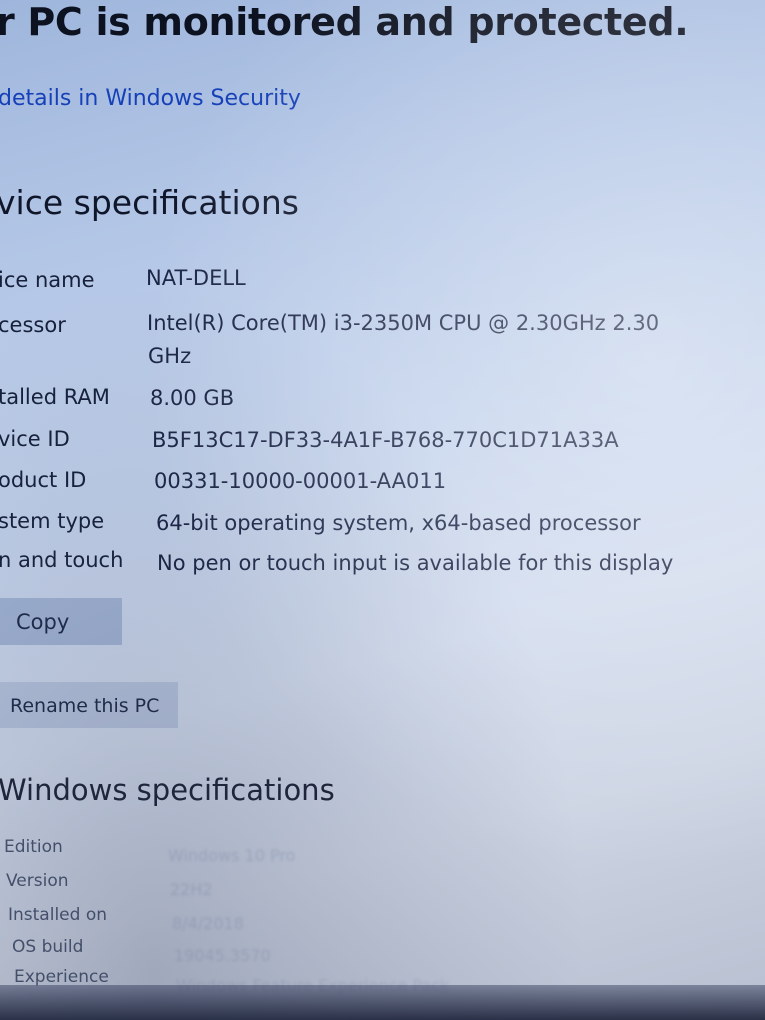 The image size is (765, 1020). I want to click on win-label-experience: Experience, so click(61, 977).